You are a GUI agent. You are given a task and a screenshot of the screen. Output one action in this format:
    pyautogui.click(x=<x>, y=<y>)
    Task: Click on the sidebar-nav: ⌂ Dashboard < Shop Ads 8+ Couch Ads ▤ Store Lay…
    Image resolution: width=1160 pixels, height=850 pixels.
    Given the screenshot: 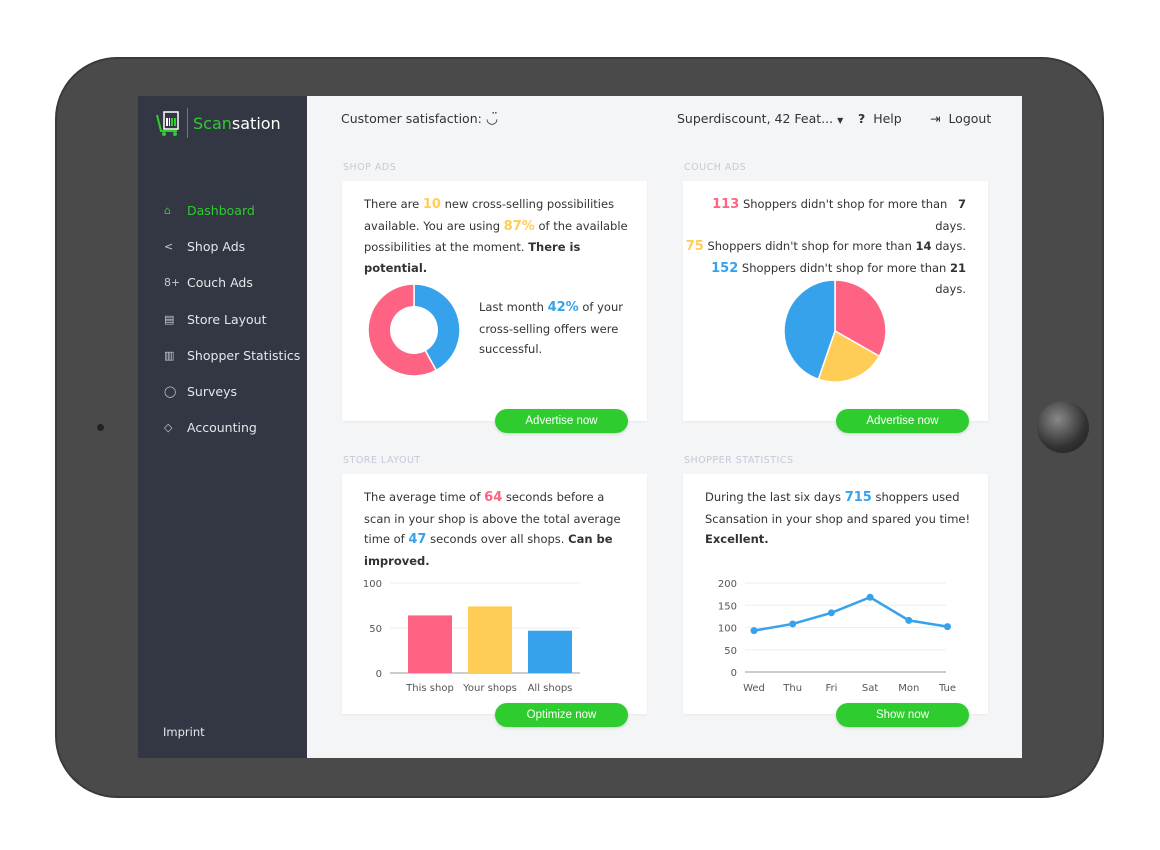 What is the action you would take?
    pyautogui.click(x=232, y=319)
    